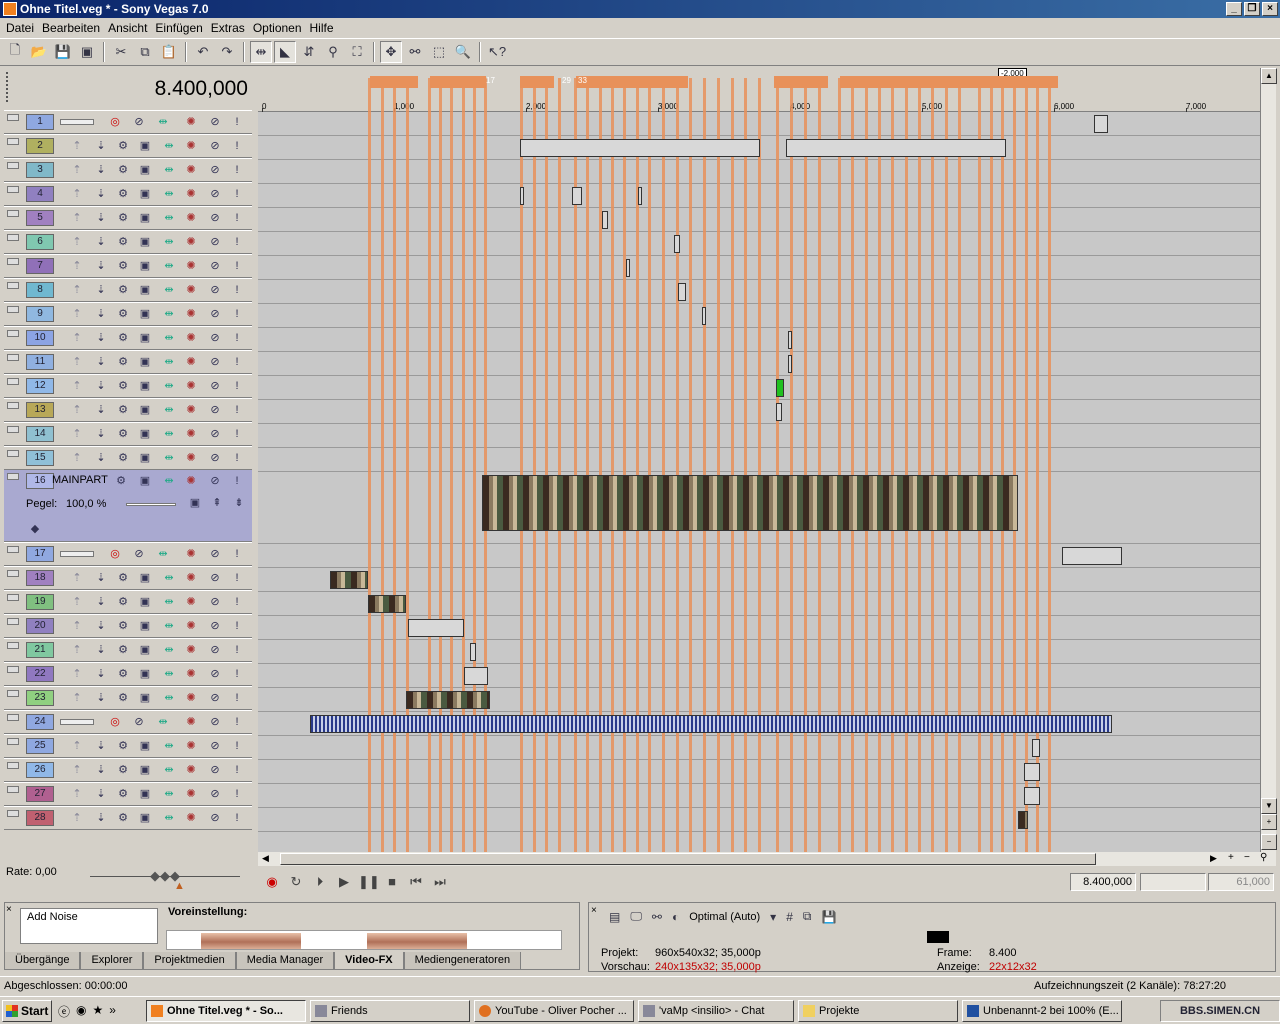 The width and height of the screenshot is (1280, 1024). What do you see at coordinates (128, 146) in the screenshot?
I see `track-header-2: 2 ⇡ ⇣ ⚙ ▣ ⇹ ✺ ⊘!` at bounding box center [128, 146].